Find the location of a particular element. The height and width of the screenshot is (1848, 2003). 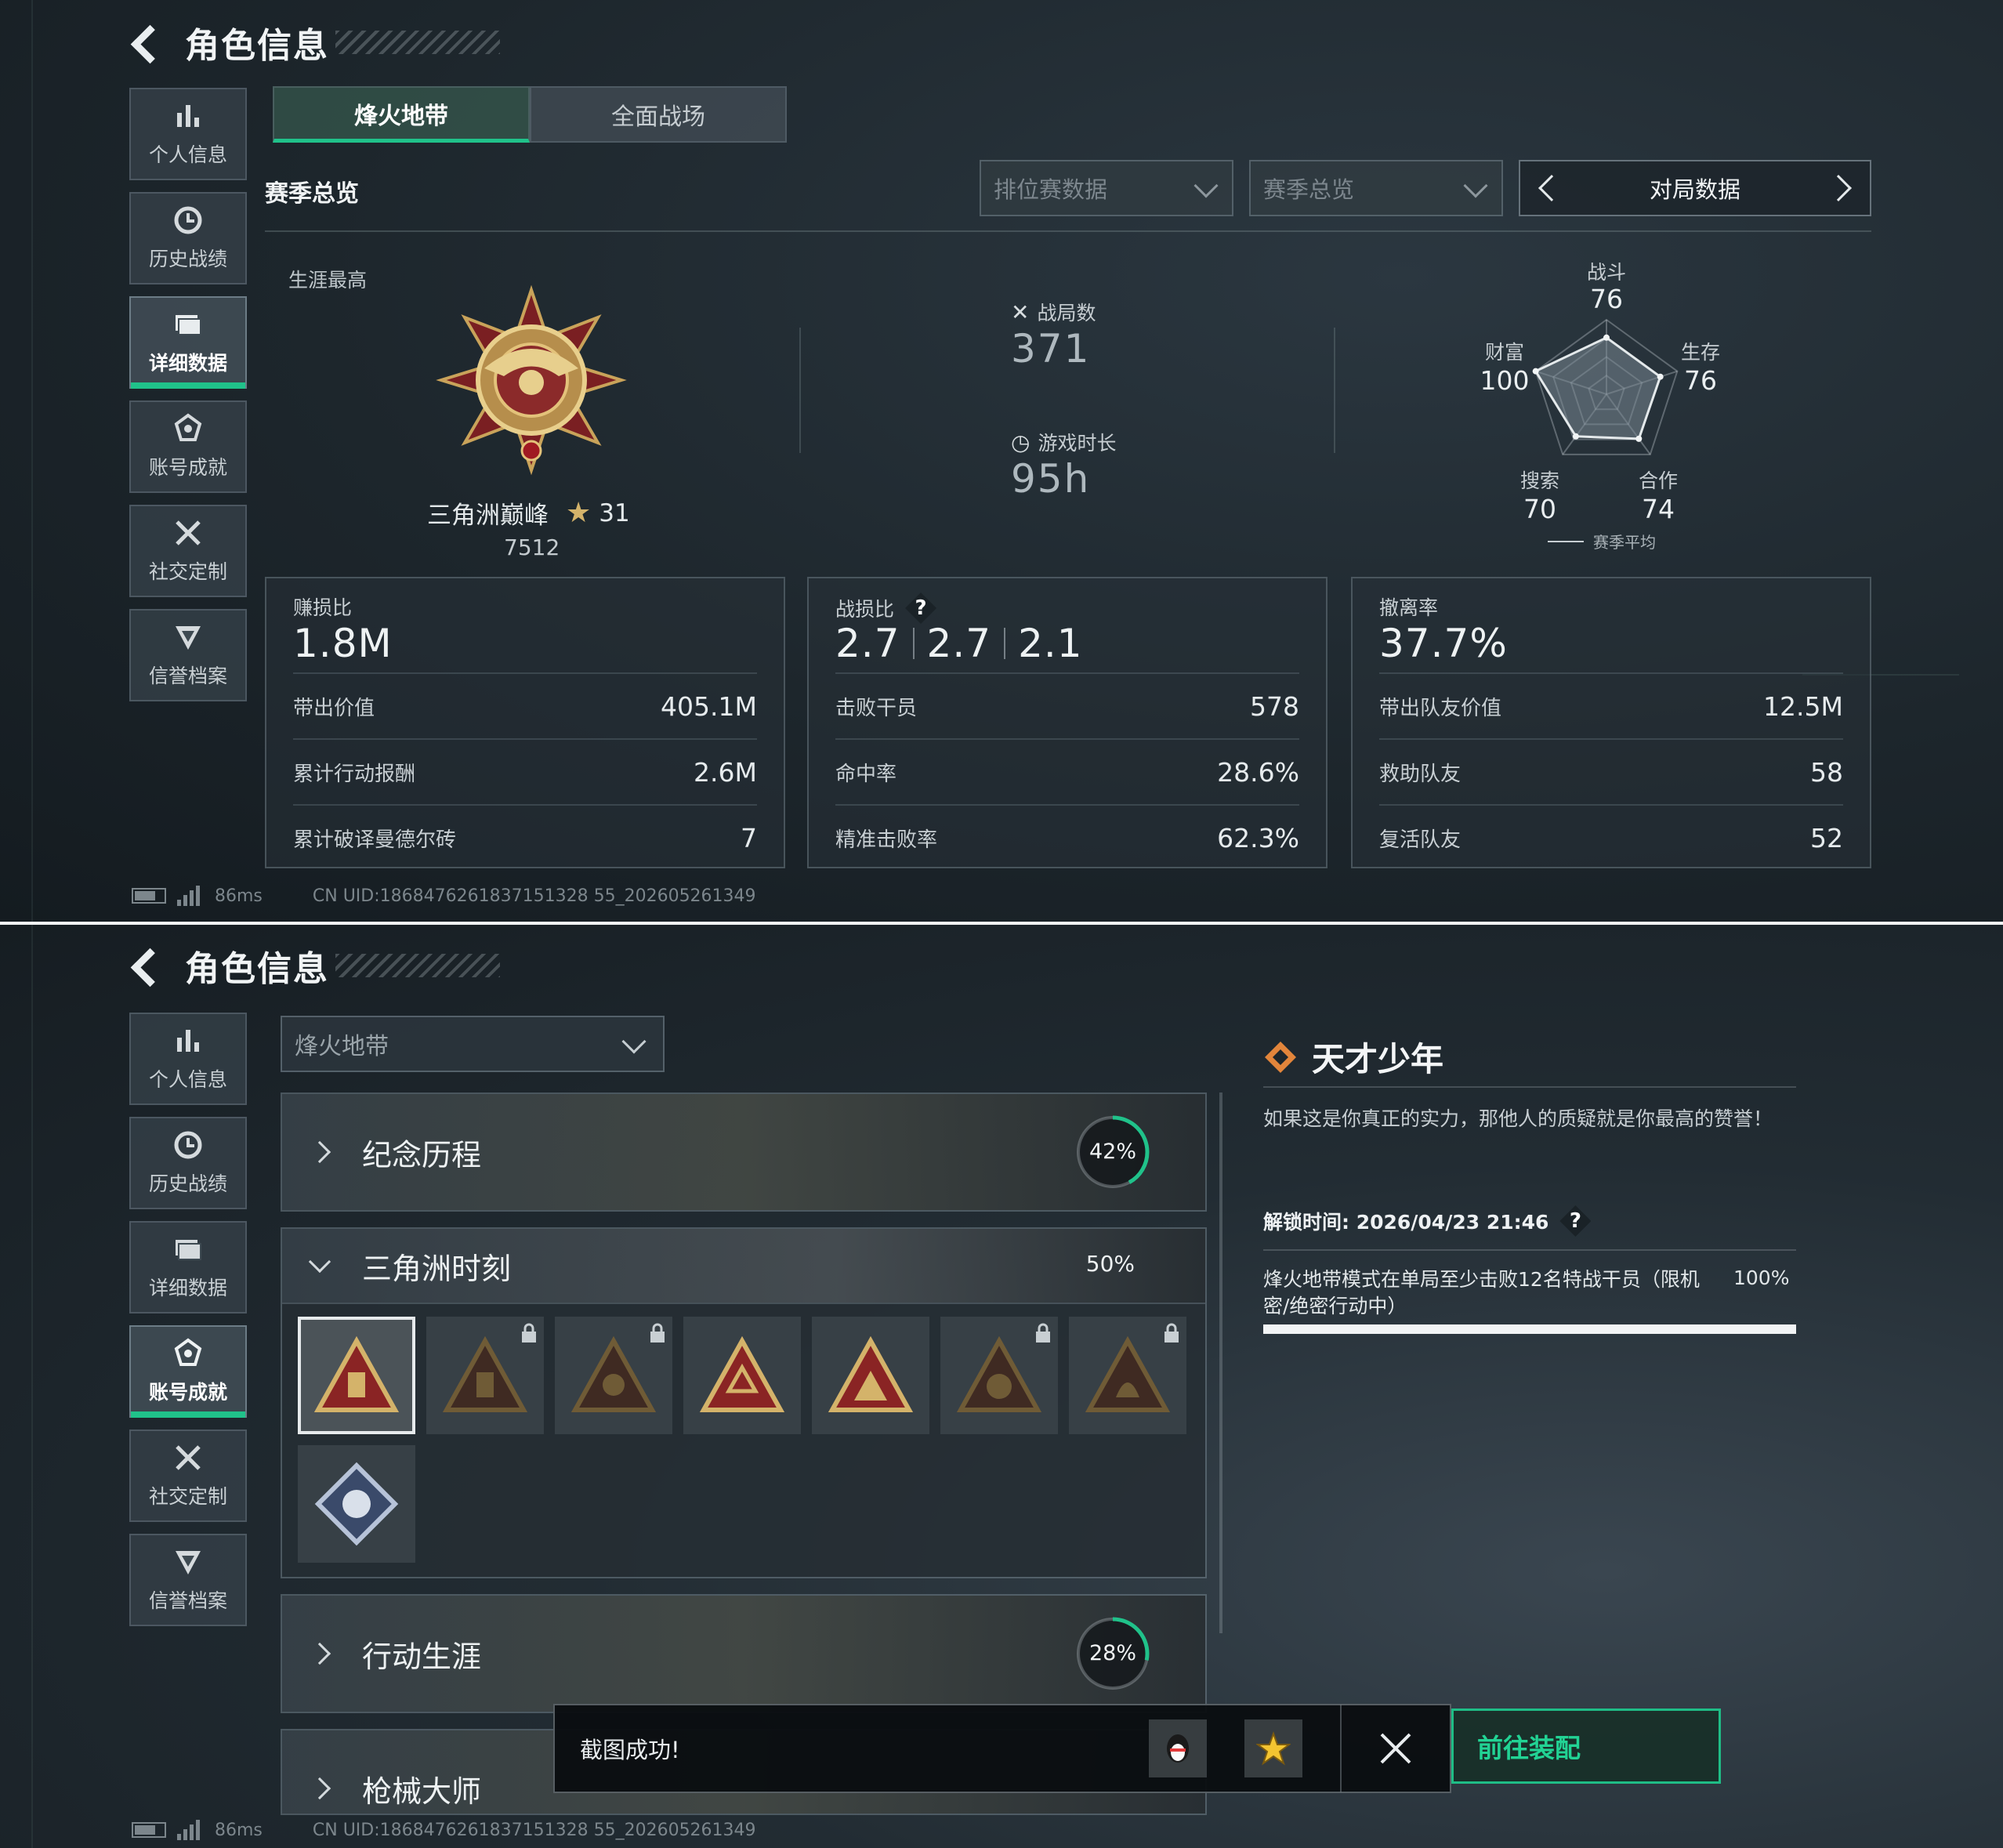

category-header: 行动生涯 28% is located at coordinates (743, 1654).